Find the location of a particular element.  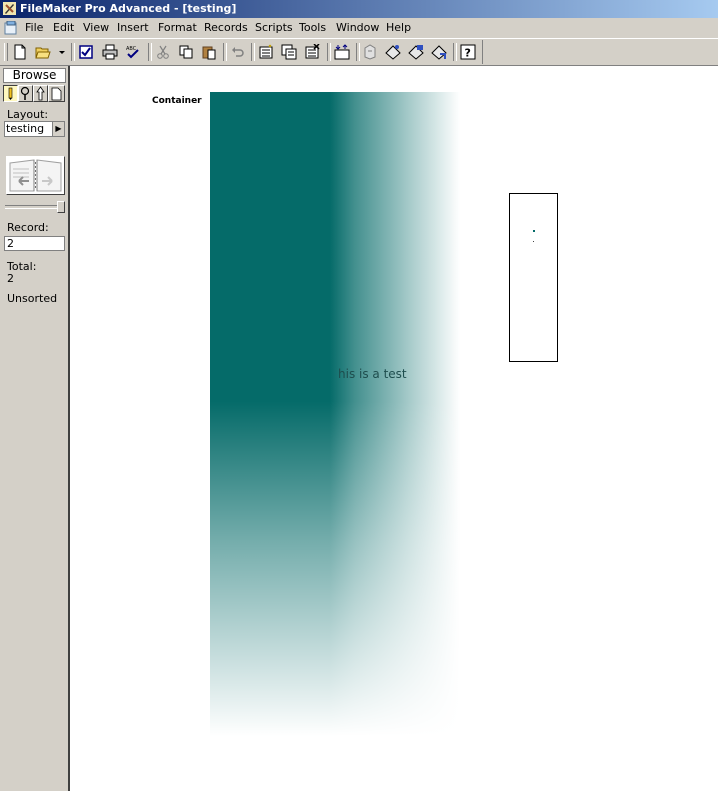

spelling-check-icon: ABC is located at coordinates (133, 52).